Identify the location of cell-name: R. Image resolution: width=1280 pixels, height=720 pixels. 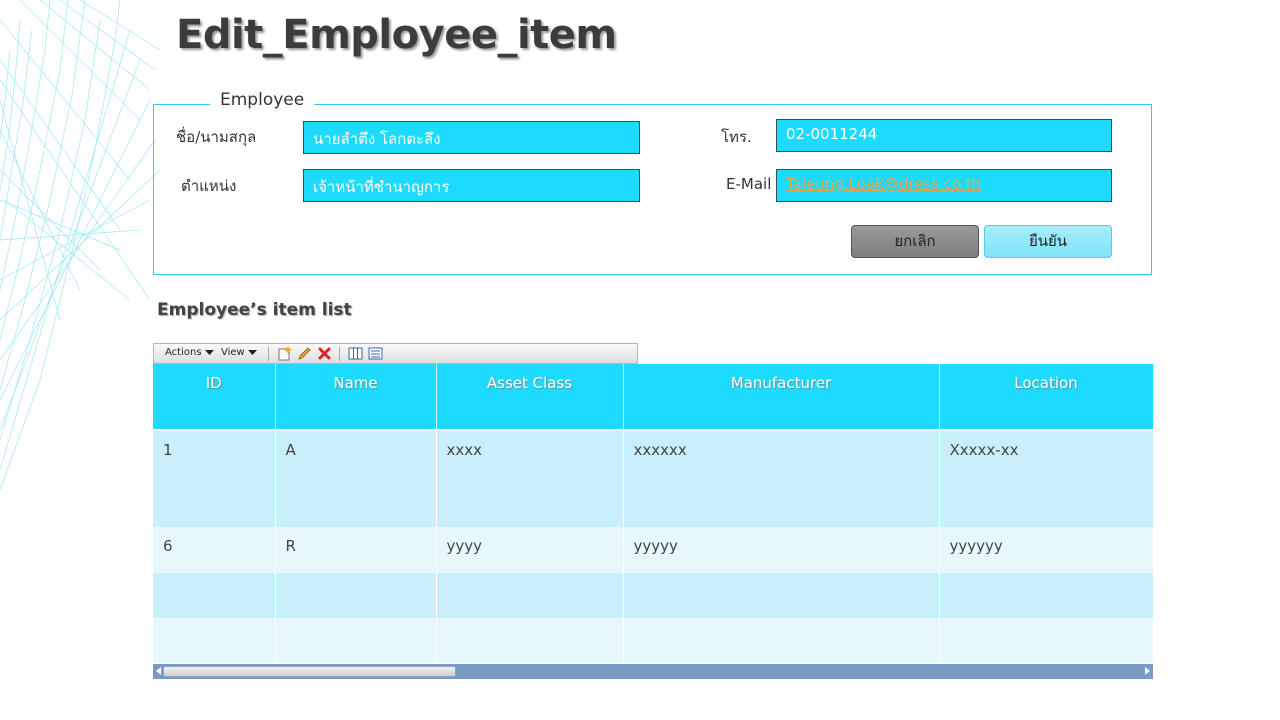
(356, 550).